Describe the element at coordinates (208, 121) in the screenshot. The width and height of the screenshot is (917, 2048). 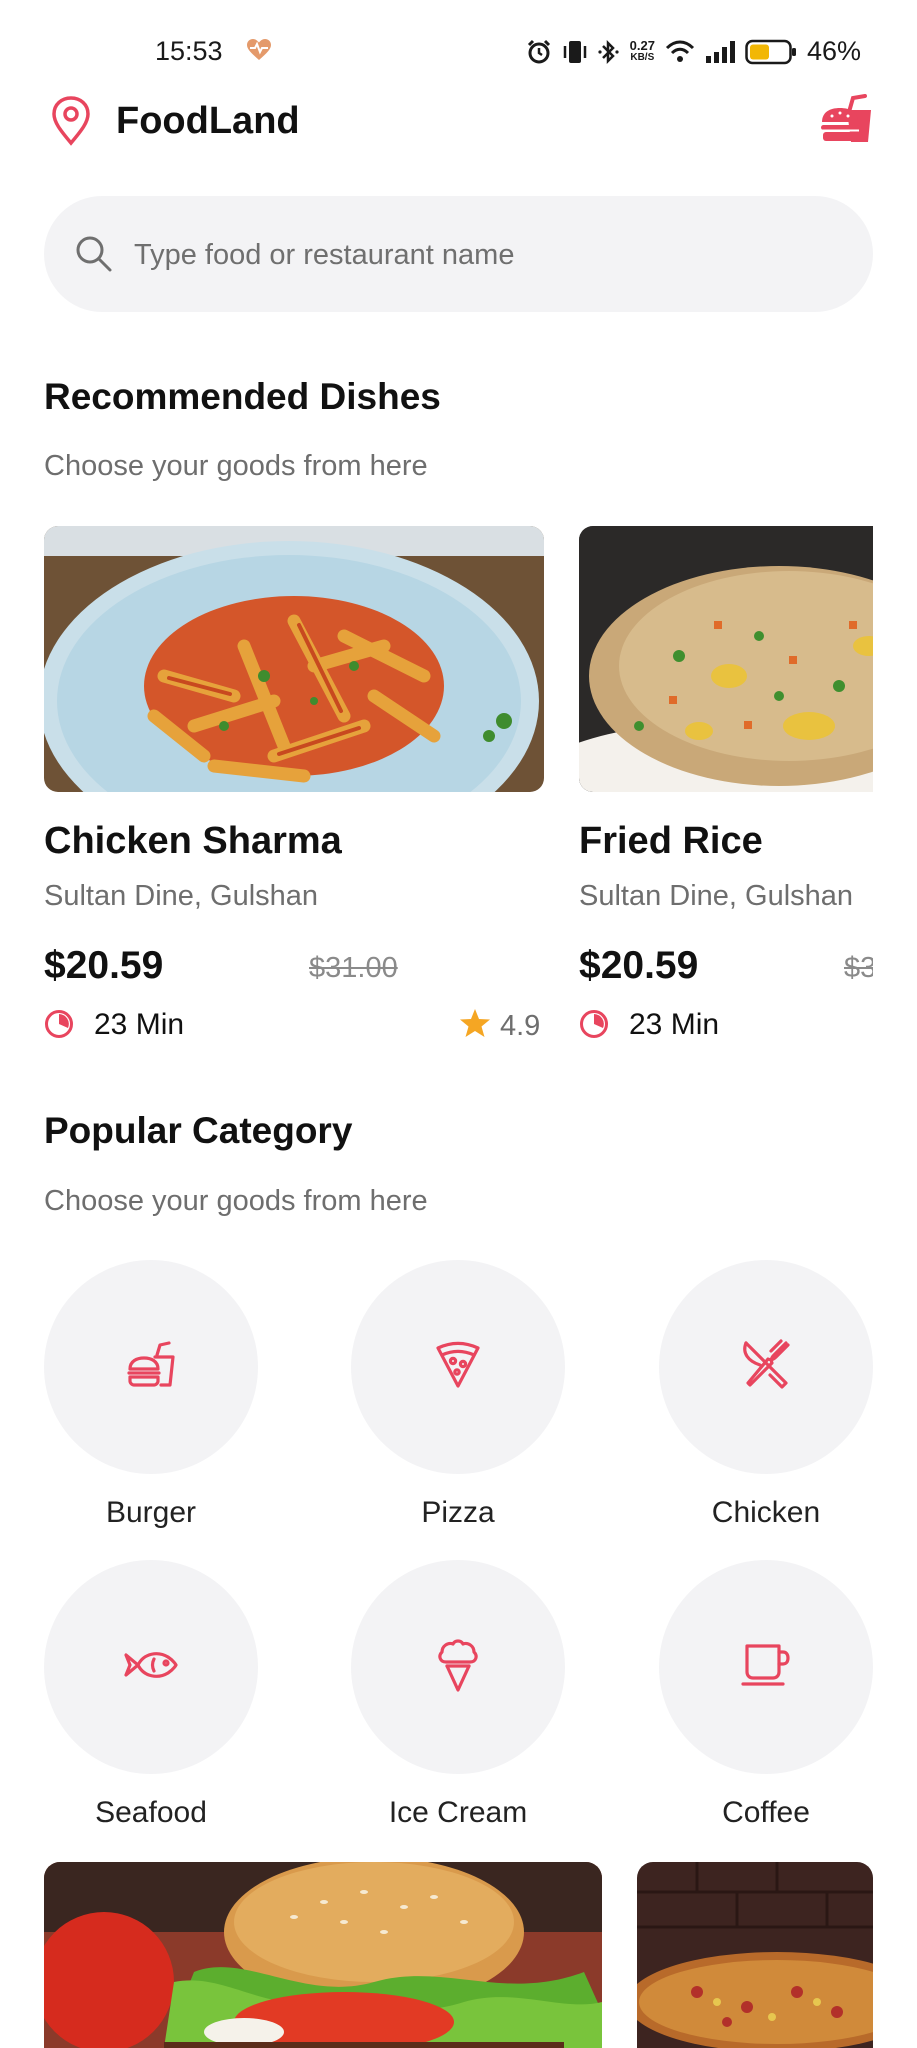
I see `app-title: FoodLand` at that location.